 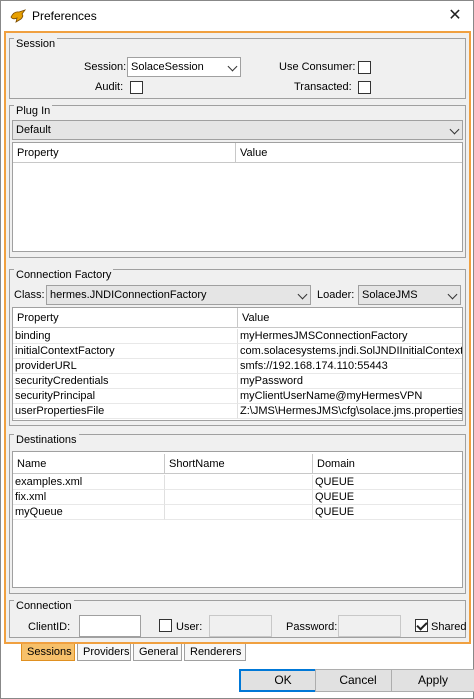 I want to click on cf-value-cell: myHermesJMSConnectionFactory, so click(x=350, y=336).